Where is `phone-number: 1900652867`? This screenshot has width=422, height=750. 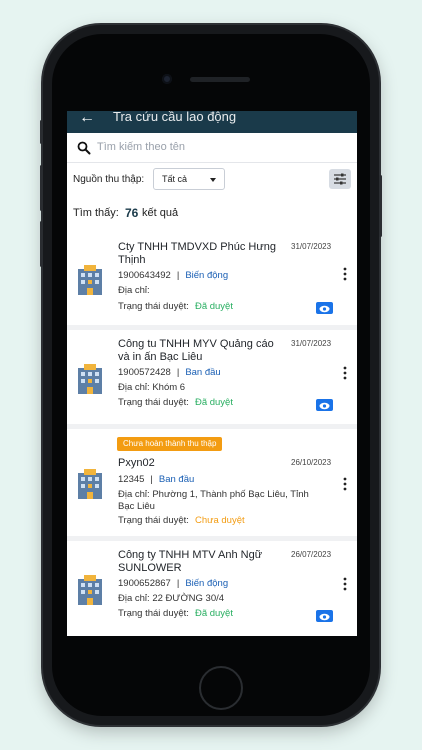
phone-number: 1900652867 is located at coordinates (144, 583).